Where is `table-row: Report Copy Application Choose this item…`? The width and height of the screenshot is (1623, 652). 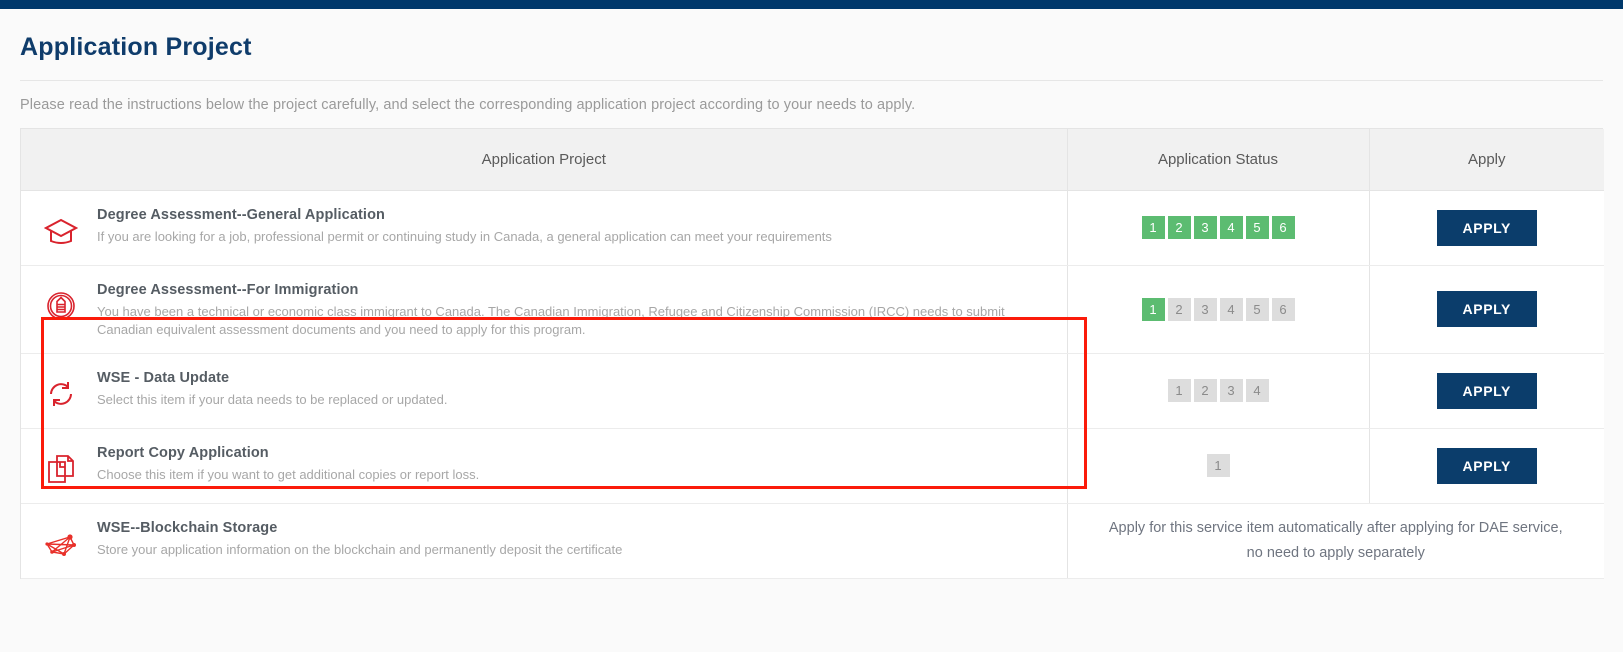
table-row: Report Copy Application Choose this item… is located at coordinates (812, 466).